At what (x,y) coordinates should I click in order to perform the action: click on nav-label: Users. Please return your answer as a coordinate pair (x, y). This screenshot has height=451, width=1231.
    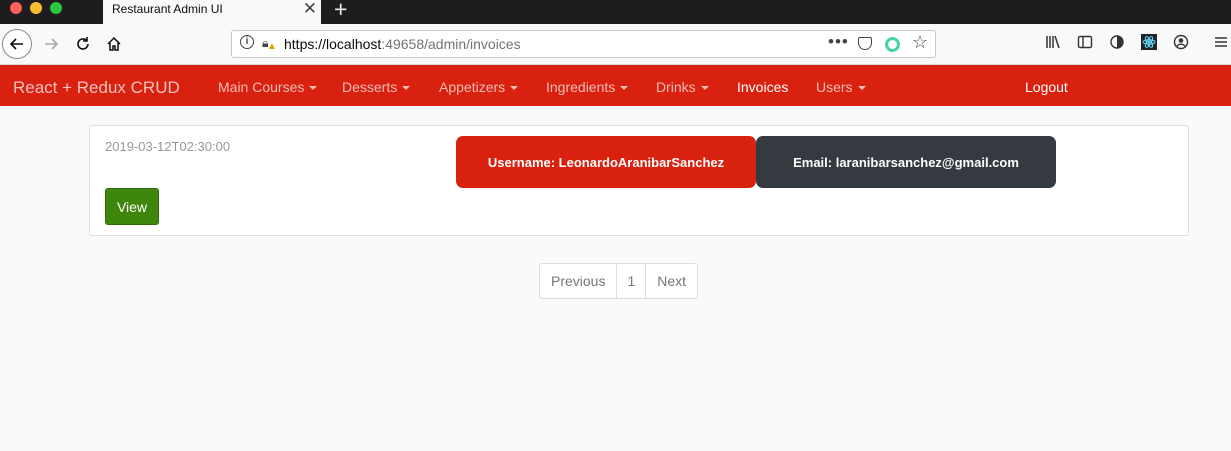
    Looking at the image, I should click on (834, 87).